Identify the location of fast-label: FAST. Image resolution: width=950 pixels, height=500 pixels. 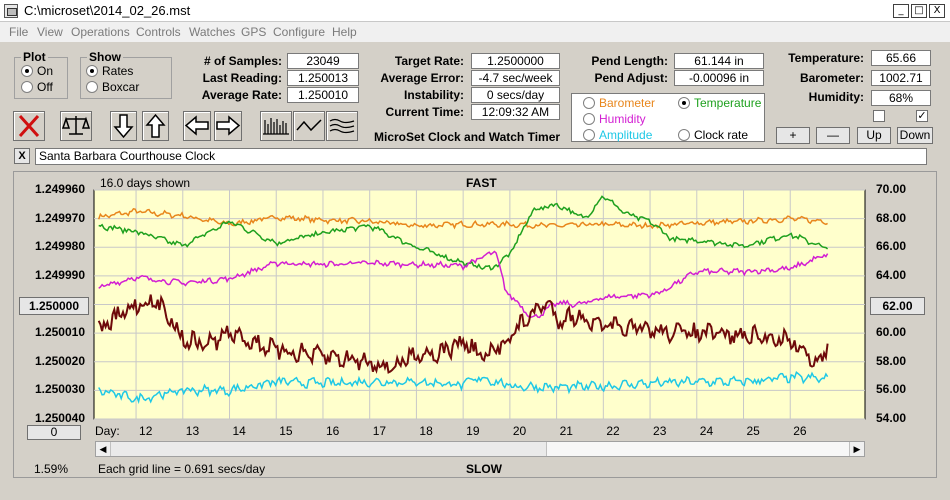
(481, 183).